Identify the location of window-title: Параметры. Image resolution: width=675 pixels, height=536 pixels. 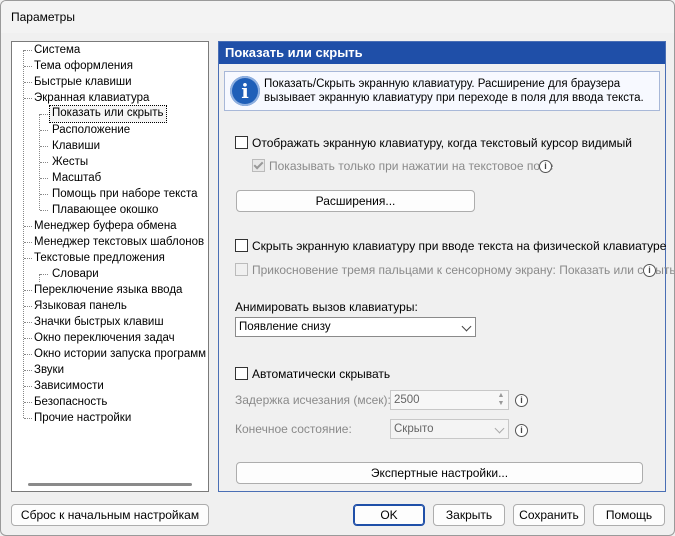
(43, 17).